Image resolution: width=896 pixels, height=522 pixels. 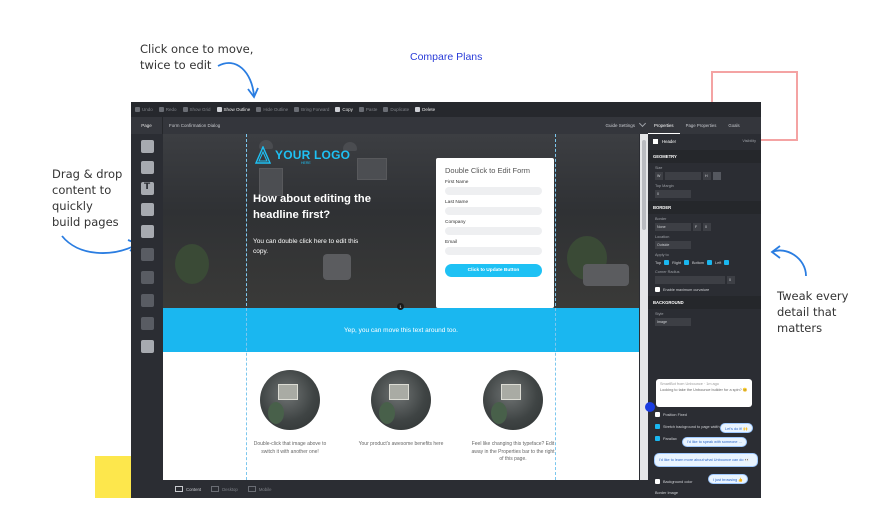 What do you see at coordinates (673, 194) in the screenshot?
I see `top-margin-input: 0` at bounding box center [673, 194].